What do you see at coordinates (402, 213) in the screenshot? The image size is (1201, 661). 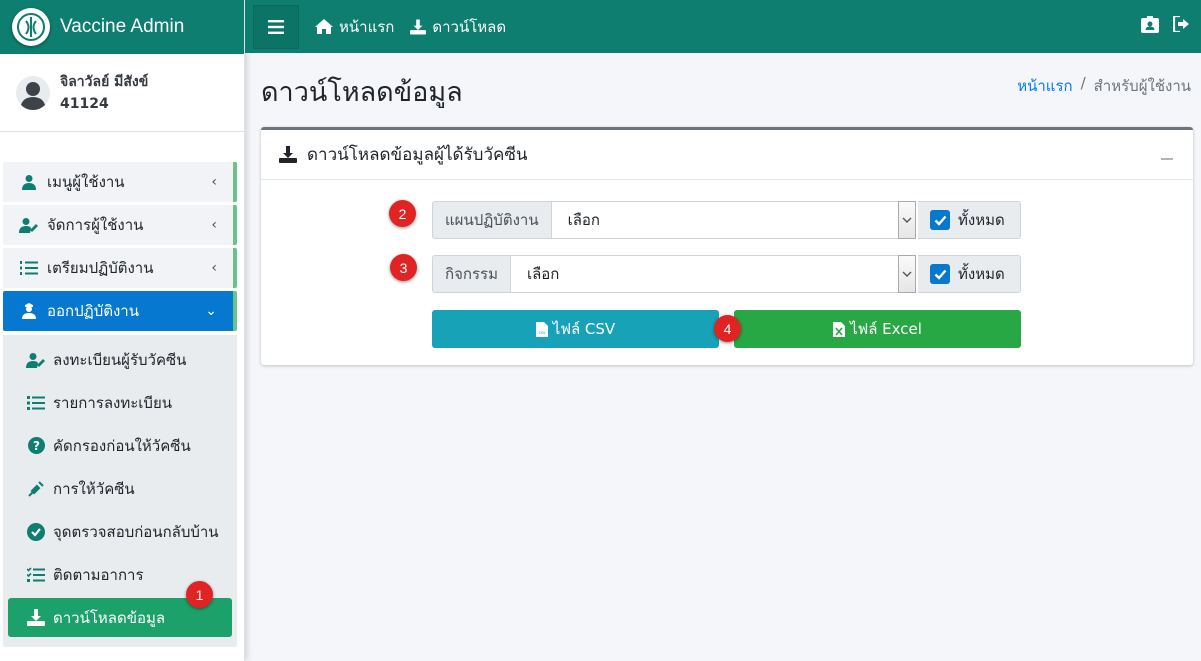 I see `step-marker-2: 2` at bounding box center [402, 213].